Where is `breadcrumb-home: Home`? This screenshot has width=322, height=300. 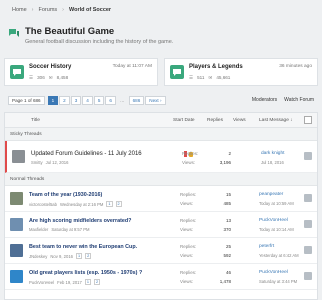 breadcrumb-home: Home is located at coordinates (19, 10).